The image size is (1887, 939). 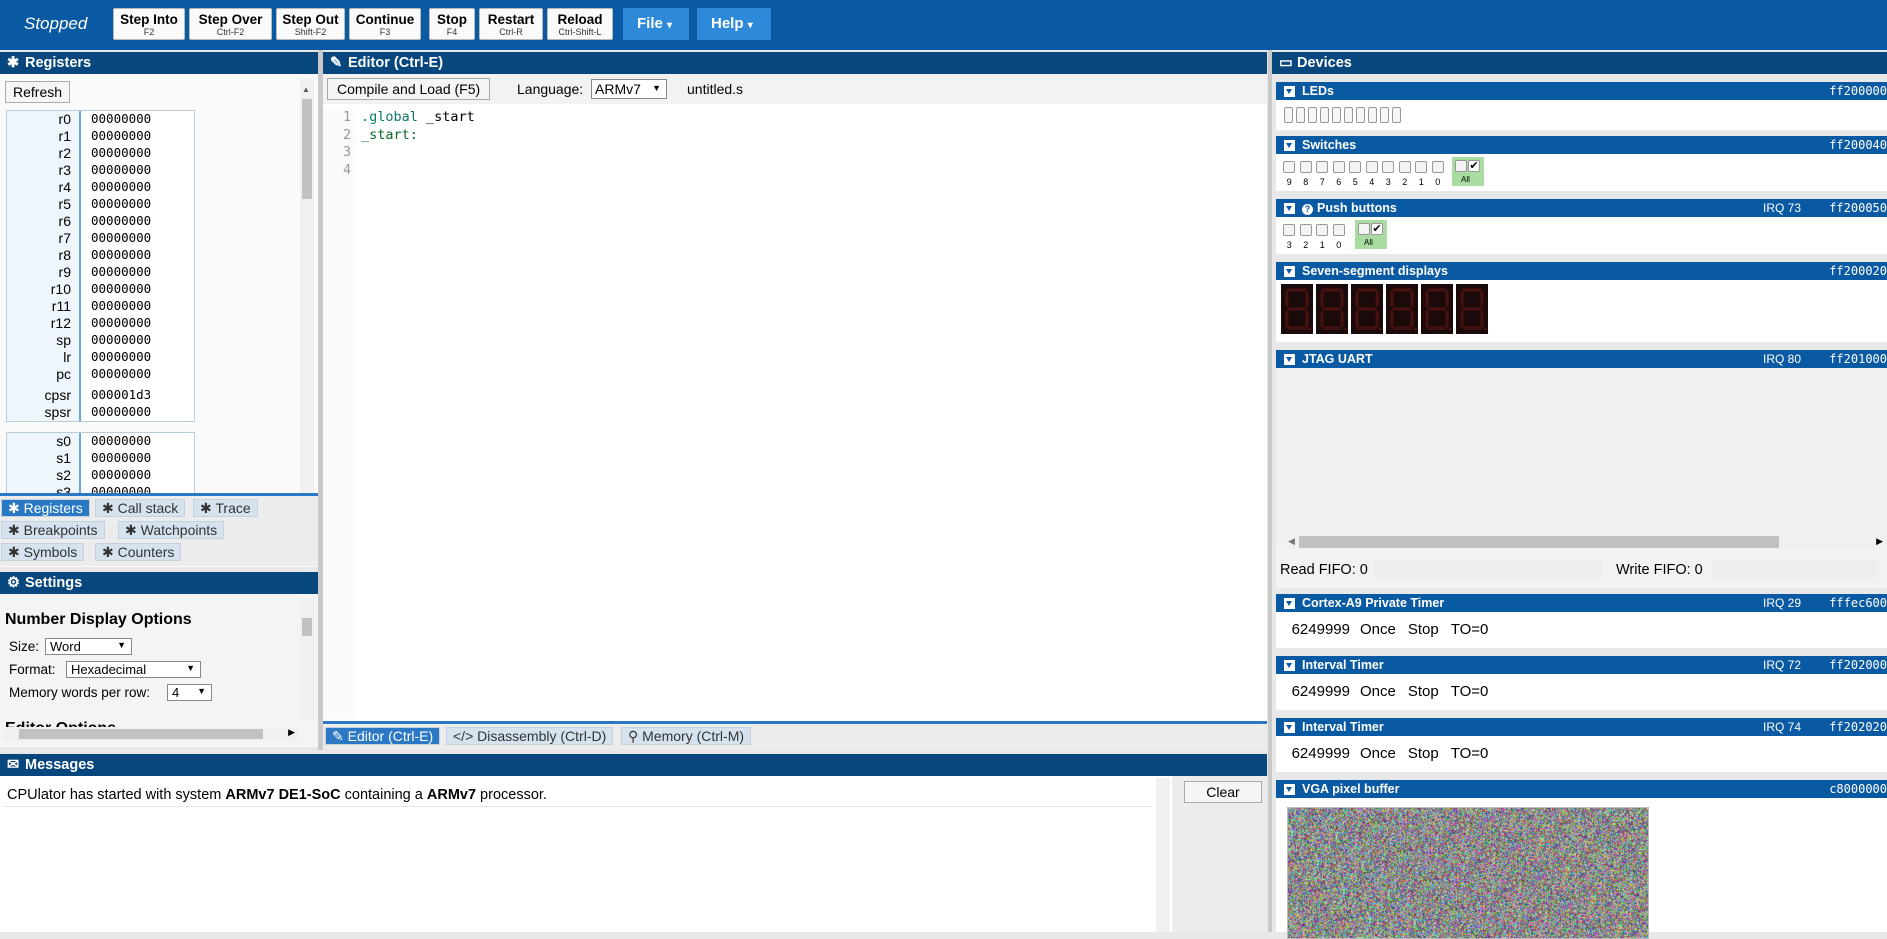 What do you see at coordinates (409, 89) in the screenshot?
I see `compile-load-button: Compile and Load (F5)` at bounding box center [409, 89].